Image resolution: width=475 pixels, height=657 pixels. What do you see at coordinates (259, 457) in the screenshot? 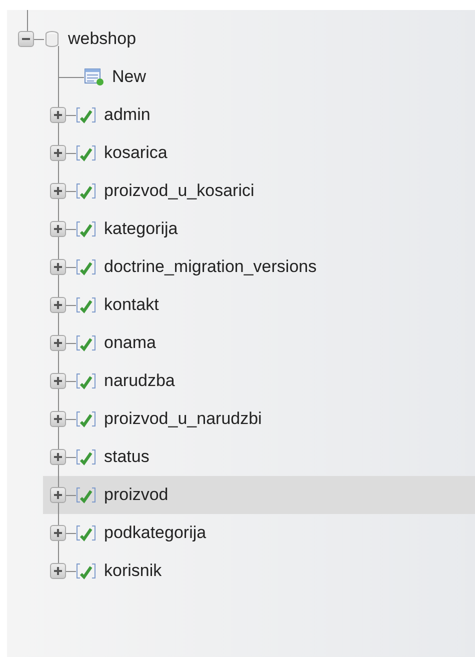
I see `table-row: status` at bounding box center [259, 457].